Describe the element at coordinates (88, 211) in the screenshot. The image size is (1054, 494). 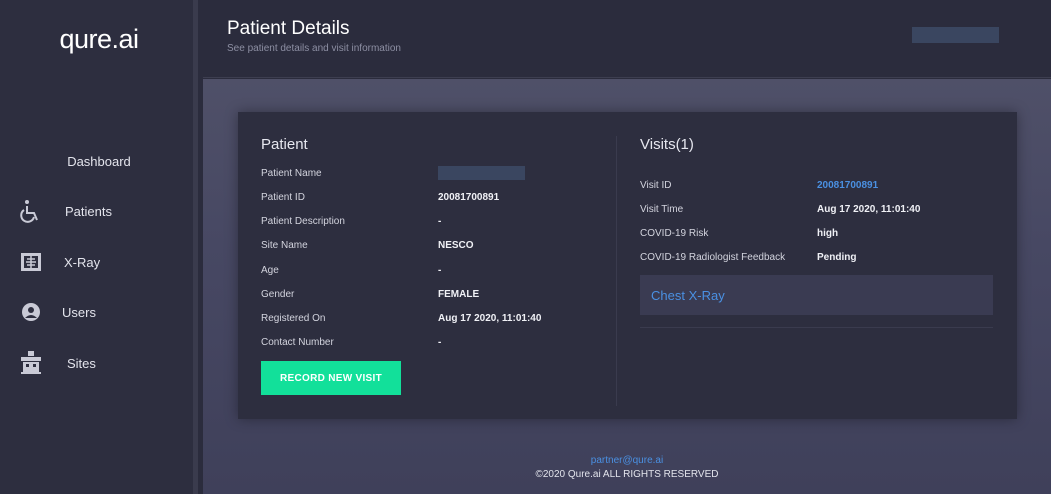
I see `sidebar-item-label: Patients` at that location.